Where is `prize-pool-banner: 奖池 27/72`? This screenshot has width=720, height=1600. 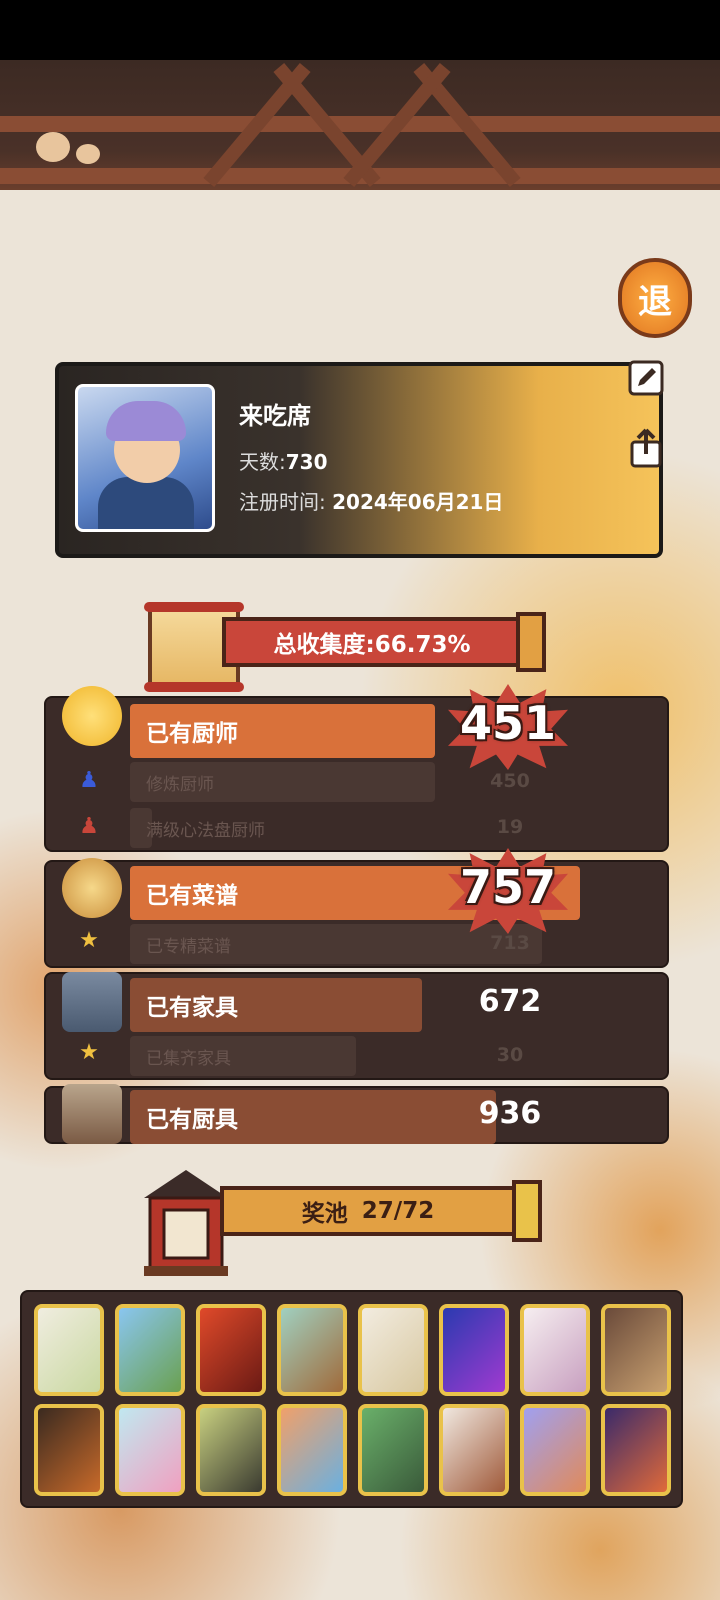 prize-pool-banner: 奖池 27/72 is located at coordinates (368, 1211).